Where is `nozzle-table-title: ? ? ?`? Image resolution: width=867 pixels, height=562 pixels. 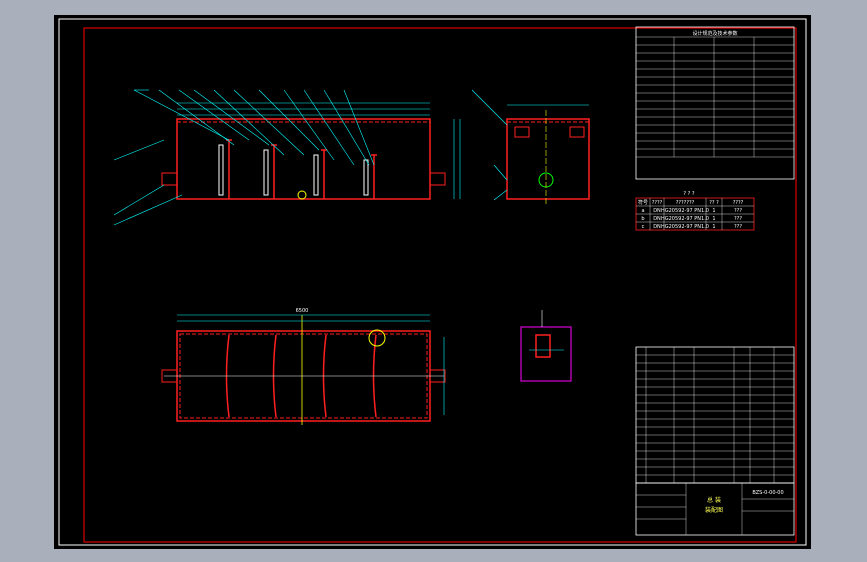 nozzle-table-title: ? ? ? is located at coordinates (688, 194).